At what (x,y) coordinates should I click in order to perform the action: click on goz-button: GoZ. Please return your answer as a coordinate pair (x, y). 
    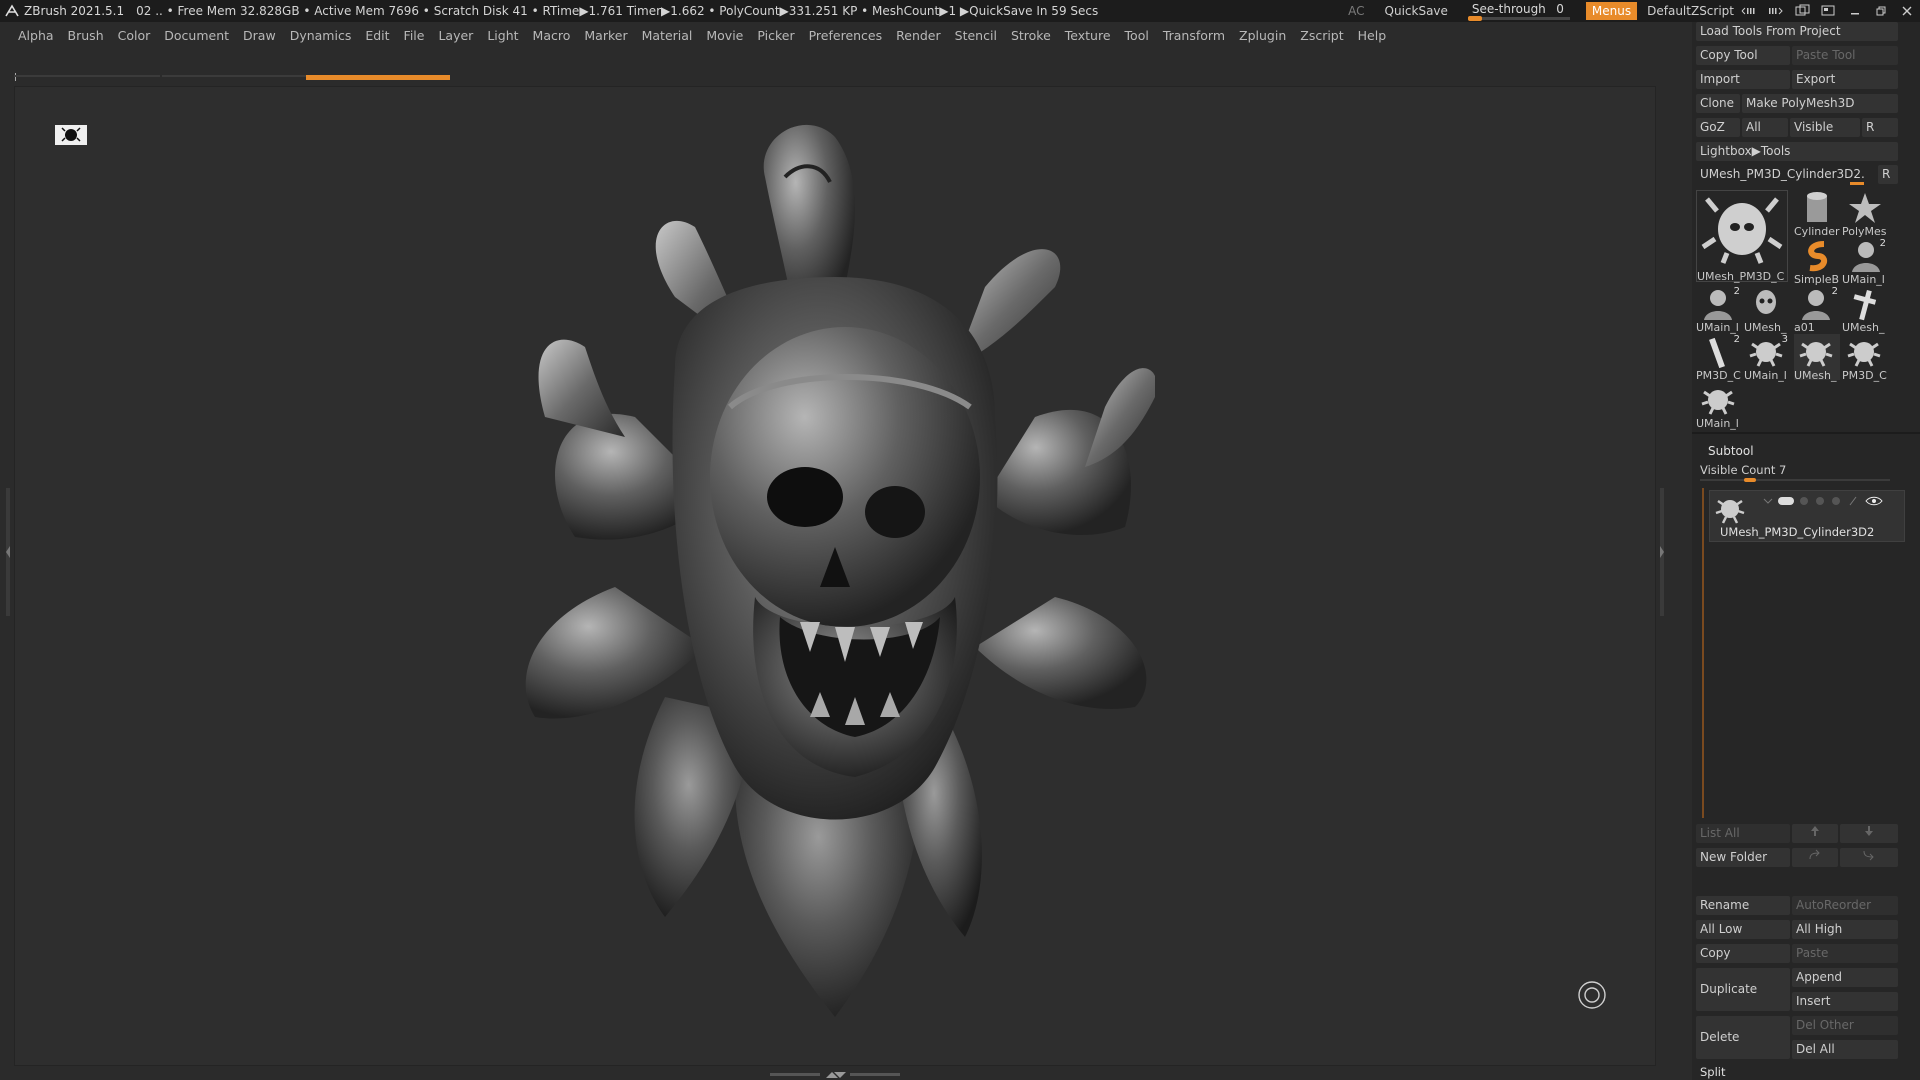
    Looking at the image, I should click on (1718, 127).